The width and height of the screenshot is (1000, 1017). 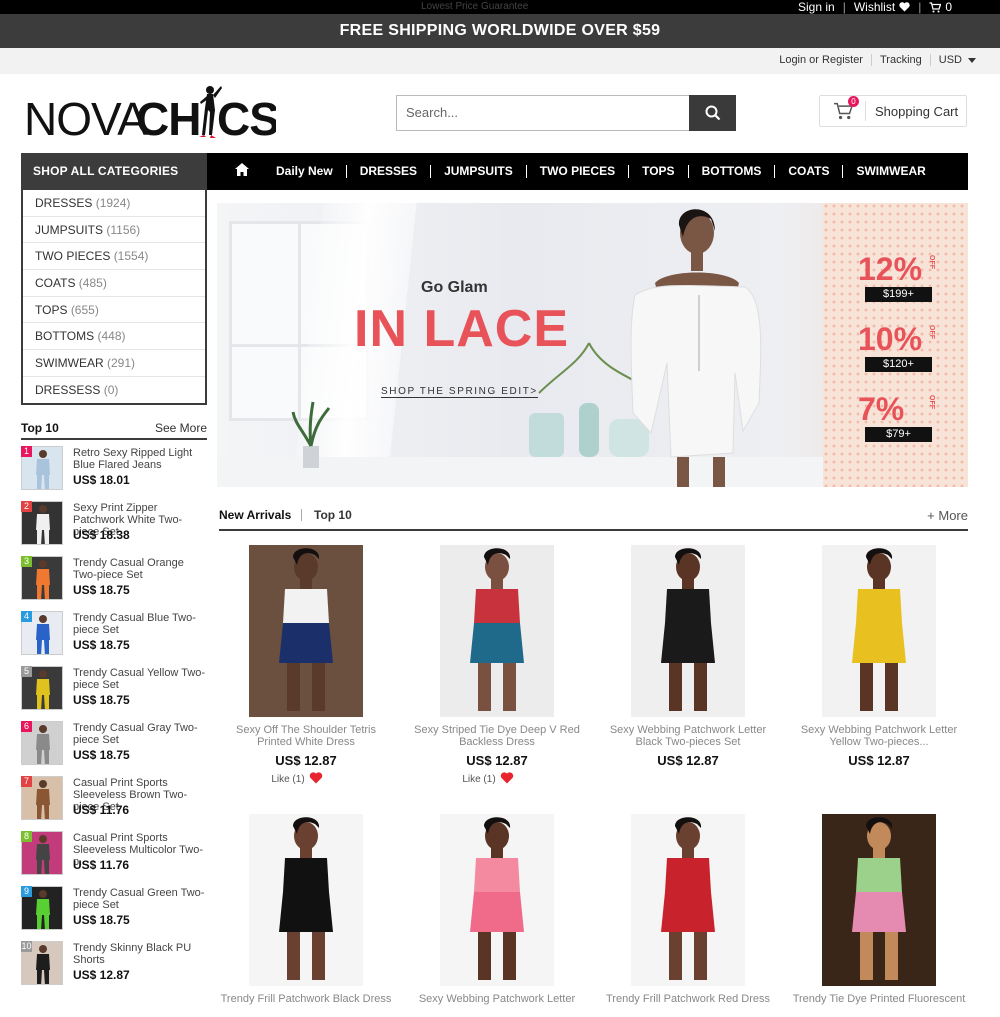 I want to click on top10-item-name: Trendy Casual Gray Two-piece Set, so click(x=135, y=734).